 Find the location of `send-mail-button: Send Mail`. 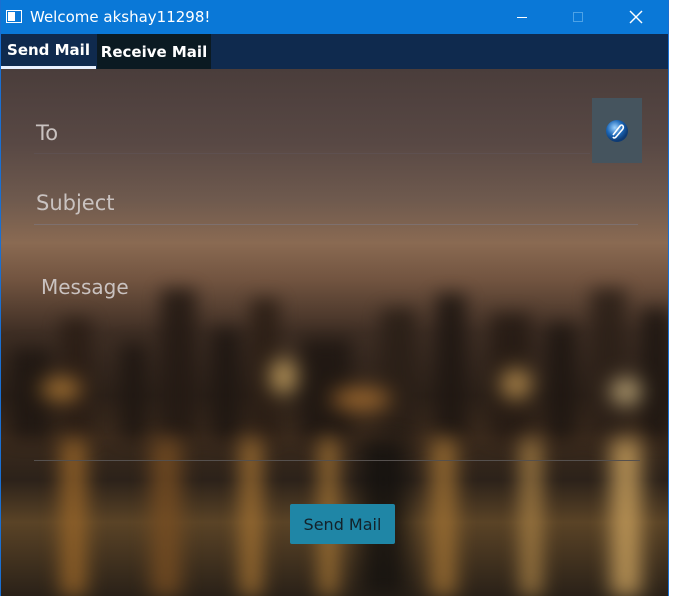

send-mail-button: Send Mail is located at coordinates (342, 524).